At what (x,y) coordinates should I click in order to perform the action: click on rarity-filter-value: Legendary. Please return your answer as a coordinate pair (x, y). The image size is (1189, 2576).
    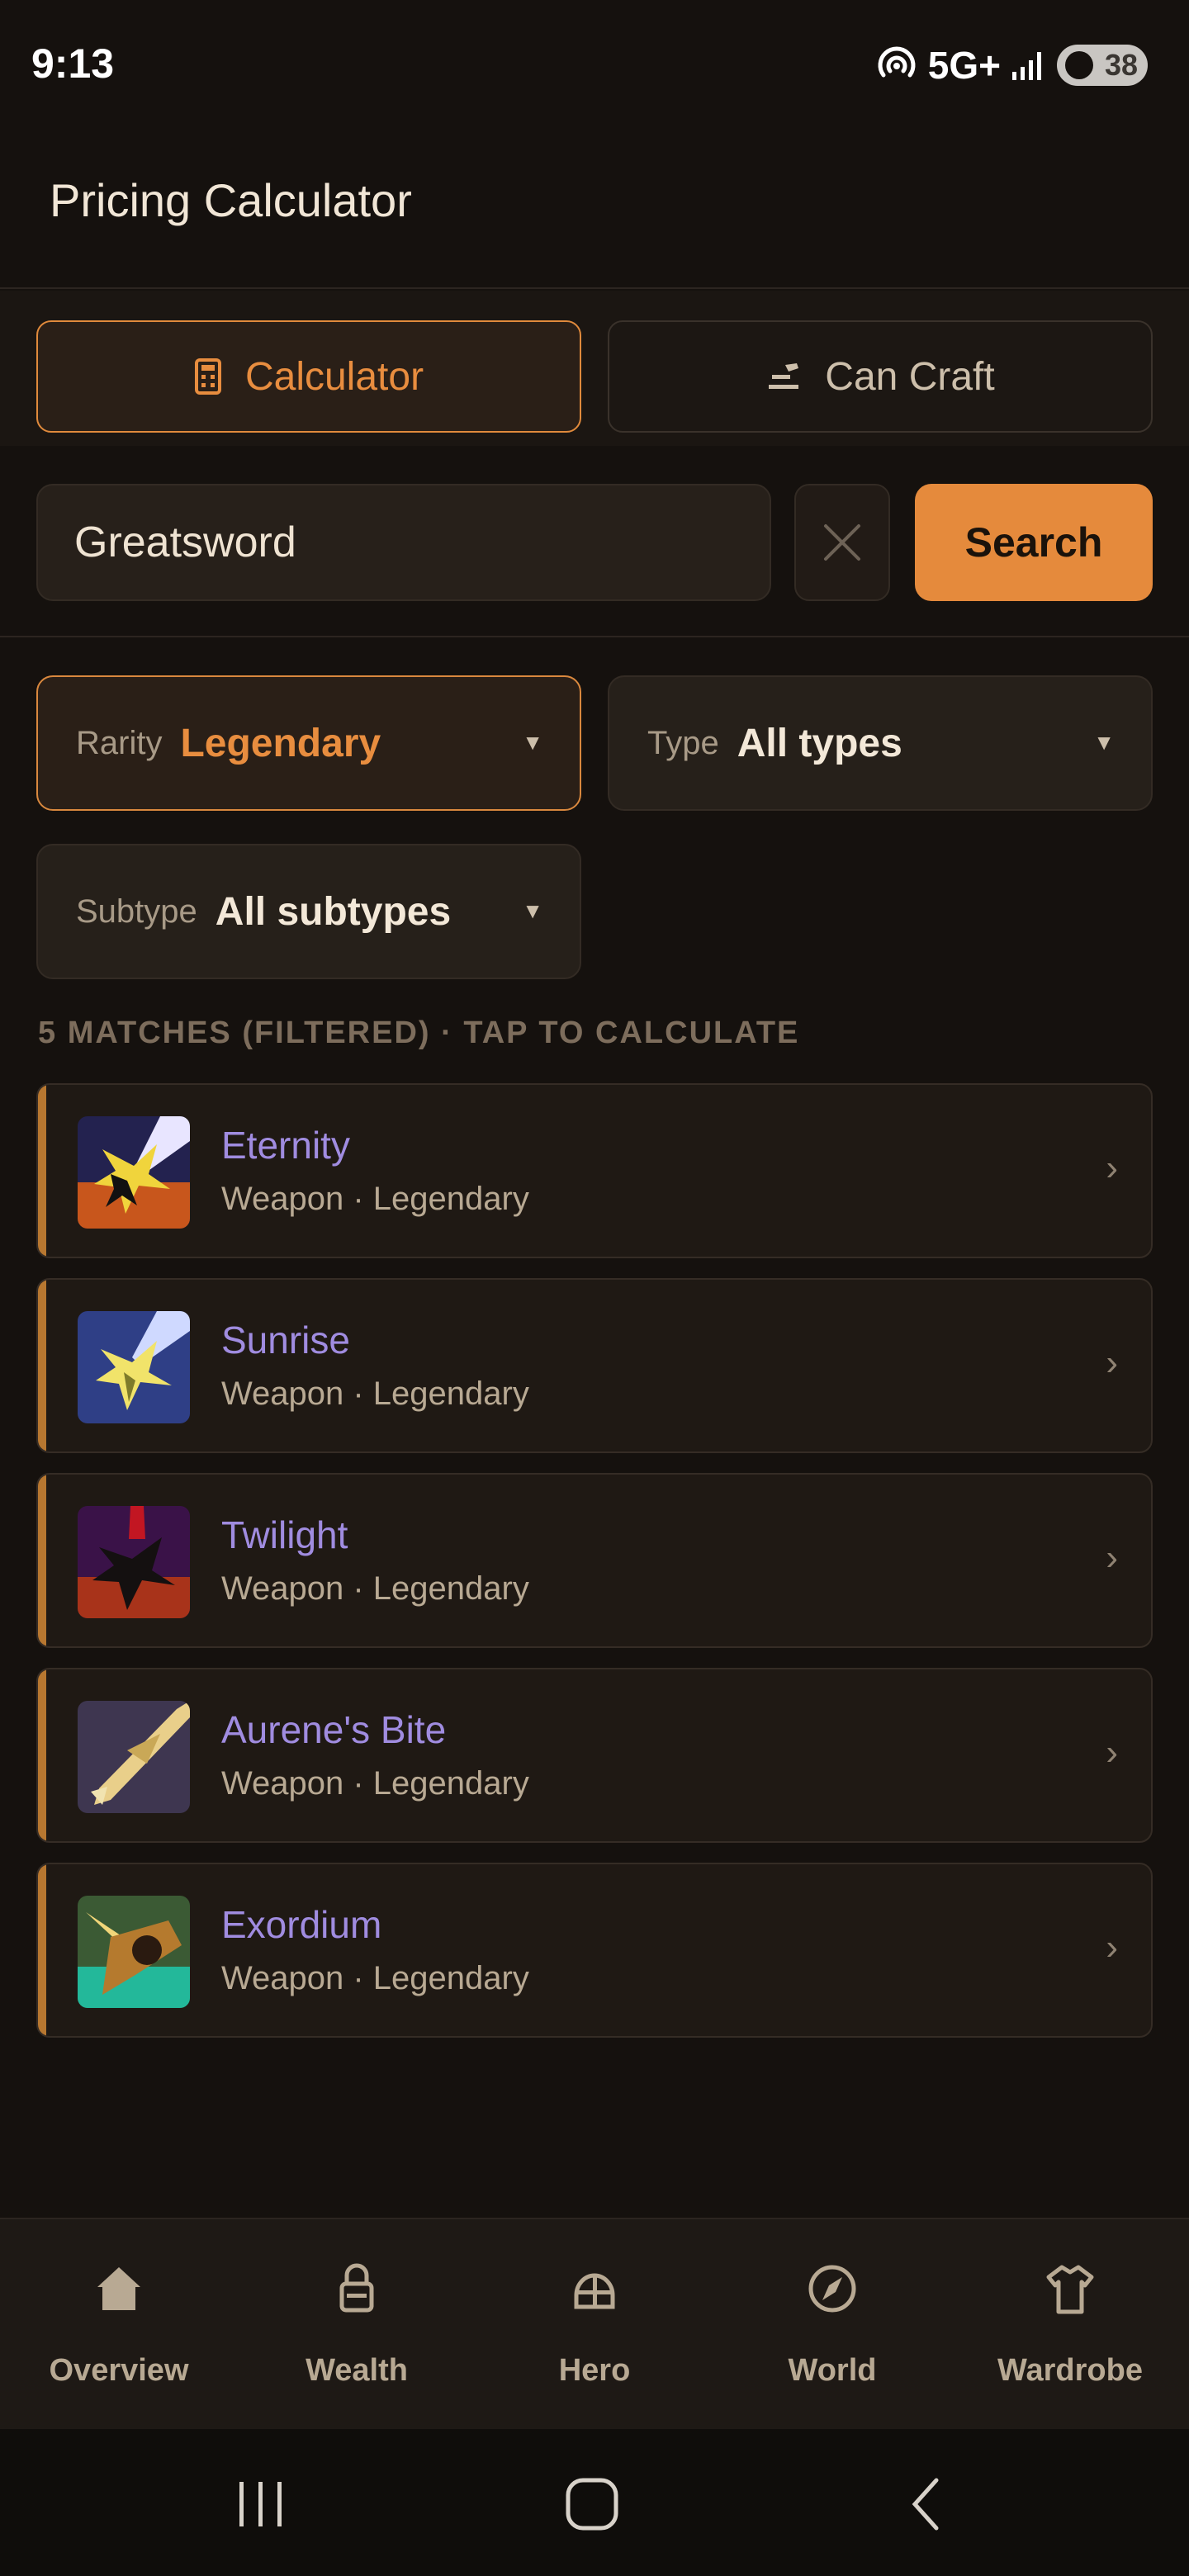
    Looking at the image, I should click on (280, 743).